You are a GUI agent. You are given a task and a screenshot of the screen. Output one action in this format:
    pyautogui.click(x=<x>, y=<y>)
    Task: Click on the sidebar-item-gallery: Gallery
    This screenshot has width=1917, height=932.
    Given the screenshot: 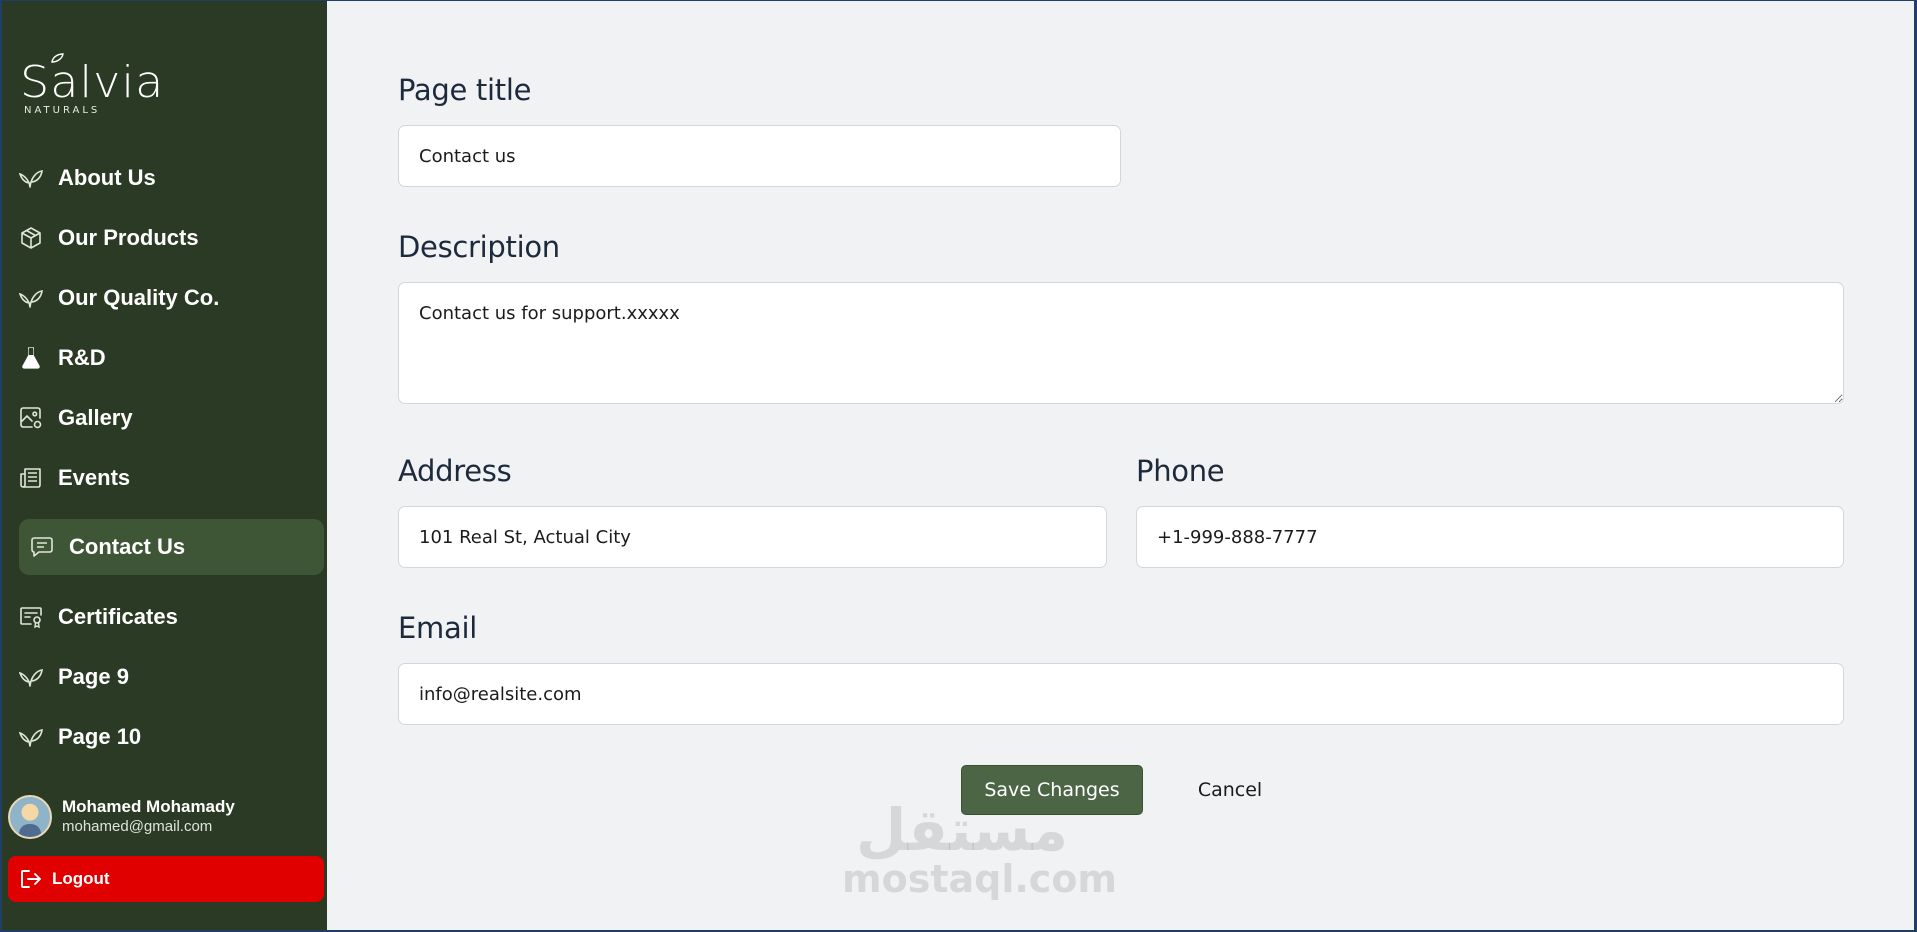 What is the action you would take?
    pyautogui.click(x=75, y=418)
    